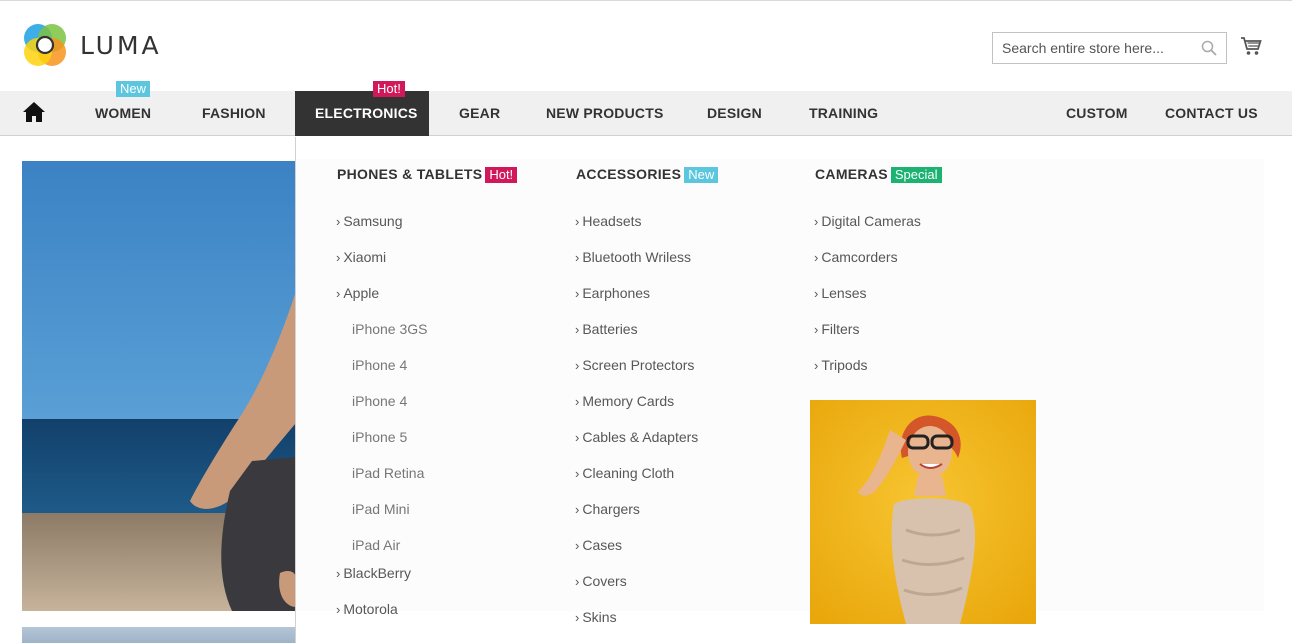  Describe the element at coordinates (604, 581) in the screenshot. I see `menu-link-label: Covers` at that location.